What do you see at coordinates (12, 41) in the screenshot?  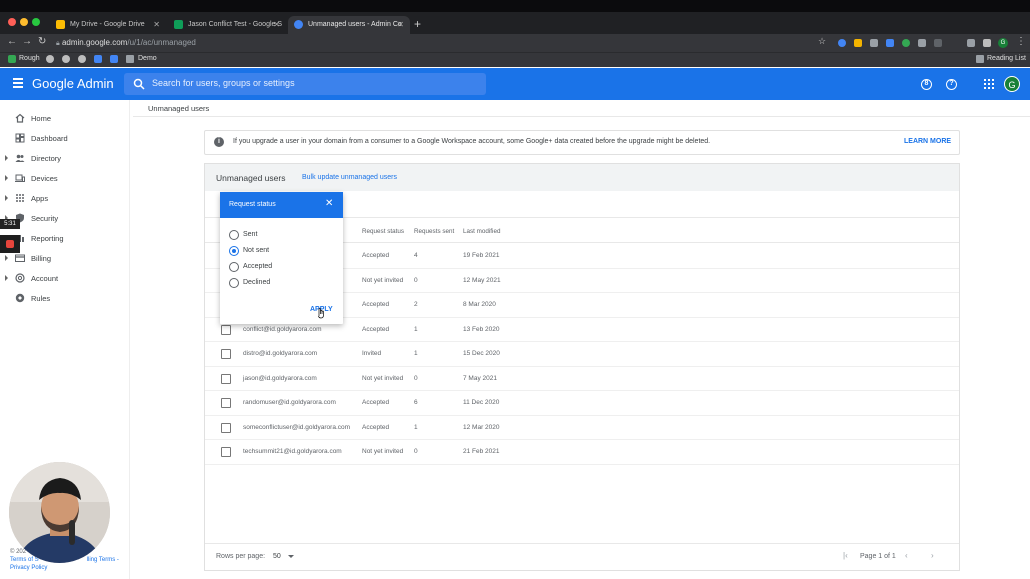 I see `back-arrow-icon: ←` at bounding box center [12, 41].